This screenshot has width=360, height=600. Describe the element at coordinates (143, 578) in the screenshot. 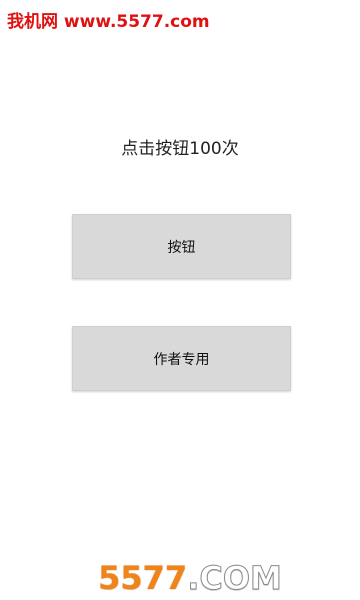

I see `logo-number: 5577` at that location.